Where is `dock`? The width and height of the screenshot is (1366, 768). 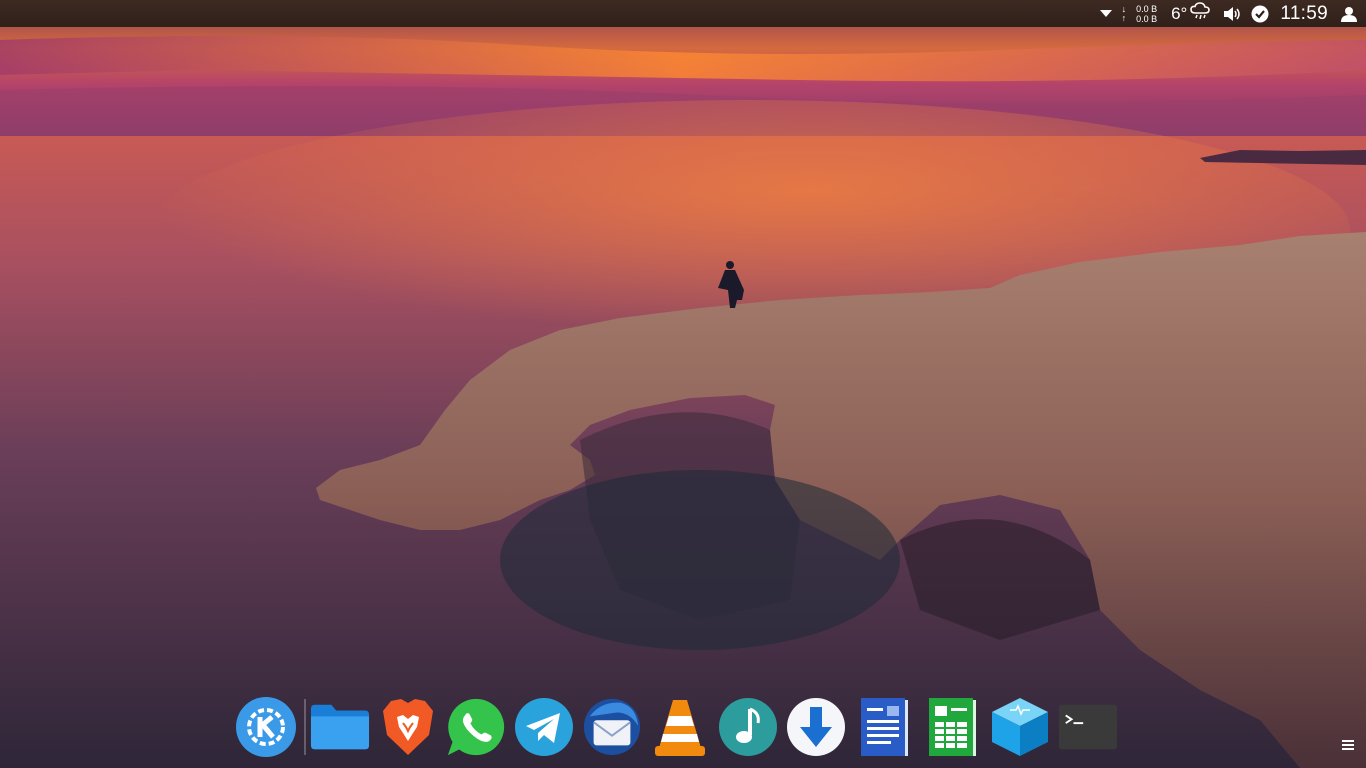
dock is located at coordinates (684, 727).